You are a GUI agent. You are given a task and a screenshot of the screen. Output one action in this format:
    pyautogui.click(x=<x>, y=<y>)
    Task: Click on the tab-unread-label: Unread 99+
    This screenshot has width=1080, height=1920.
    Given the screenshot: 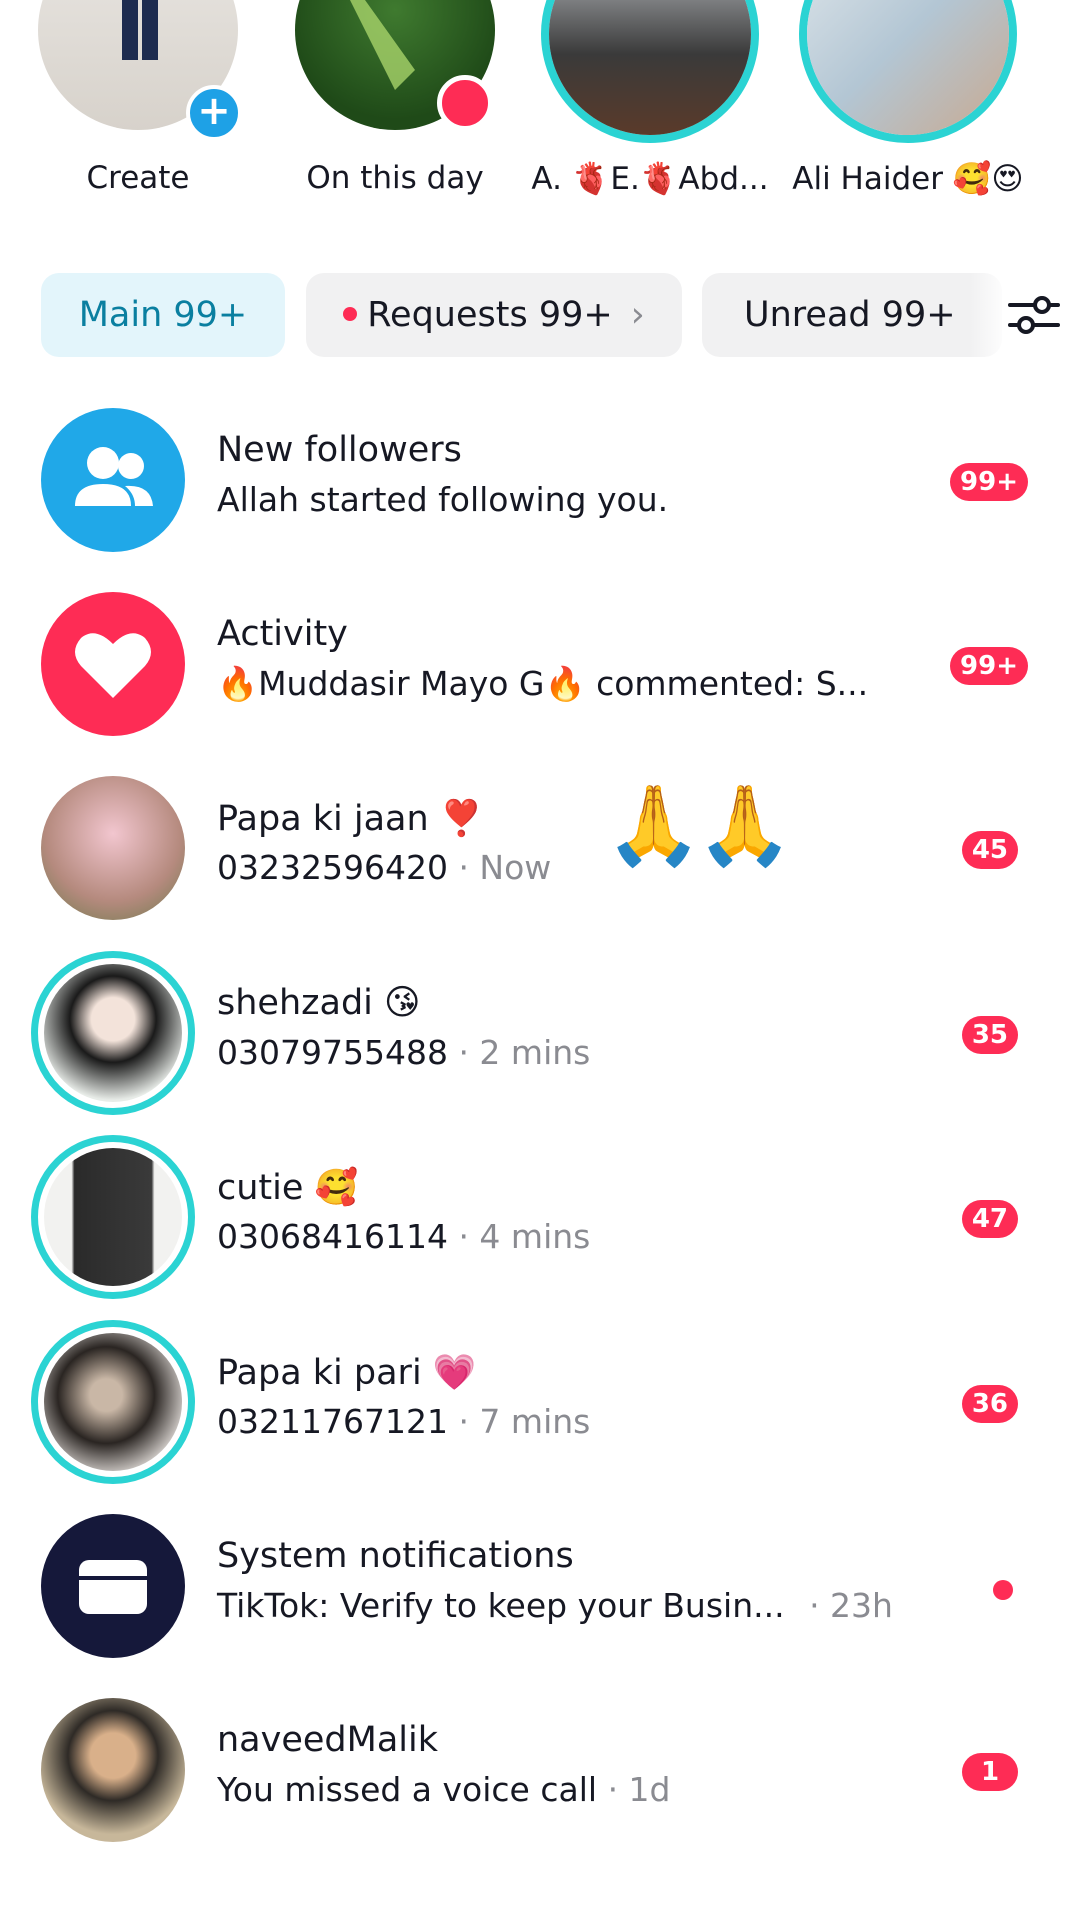 What is the action you would take?
    pyautogui.click(x=850, y=315)
    